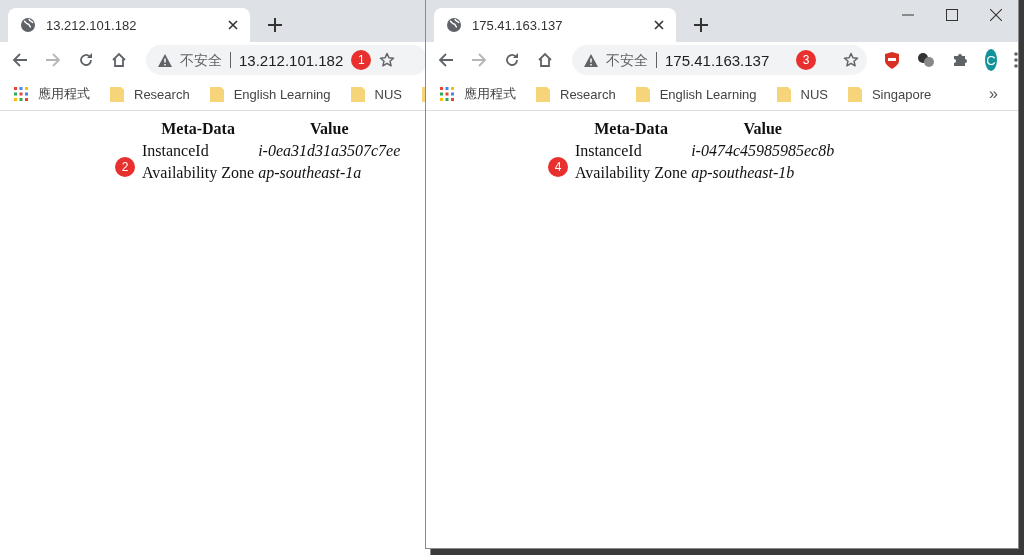  Describe the element at coordinates (361, 60) in the screenshot. I see `number-badge: 1` at that location.